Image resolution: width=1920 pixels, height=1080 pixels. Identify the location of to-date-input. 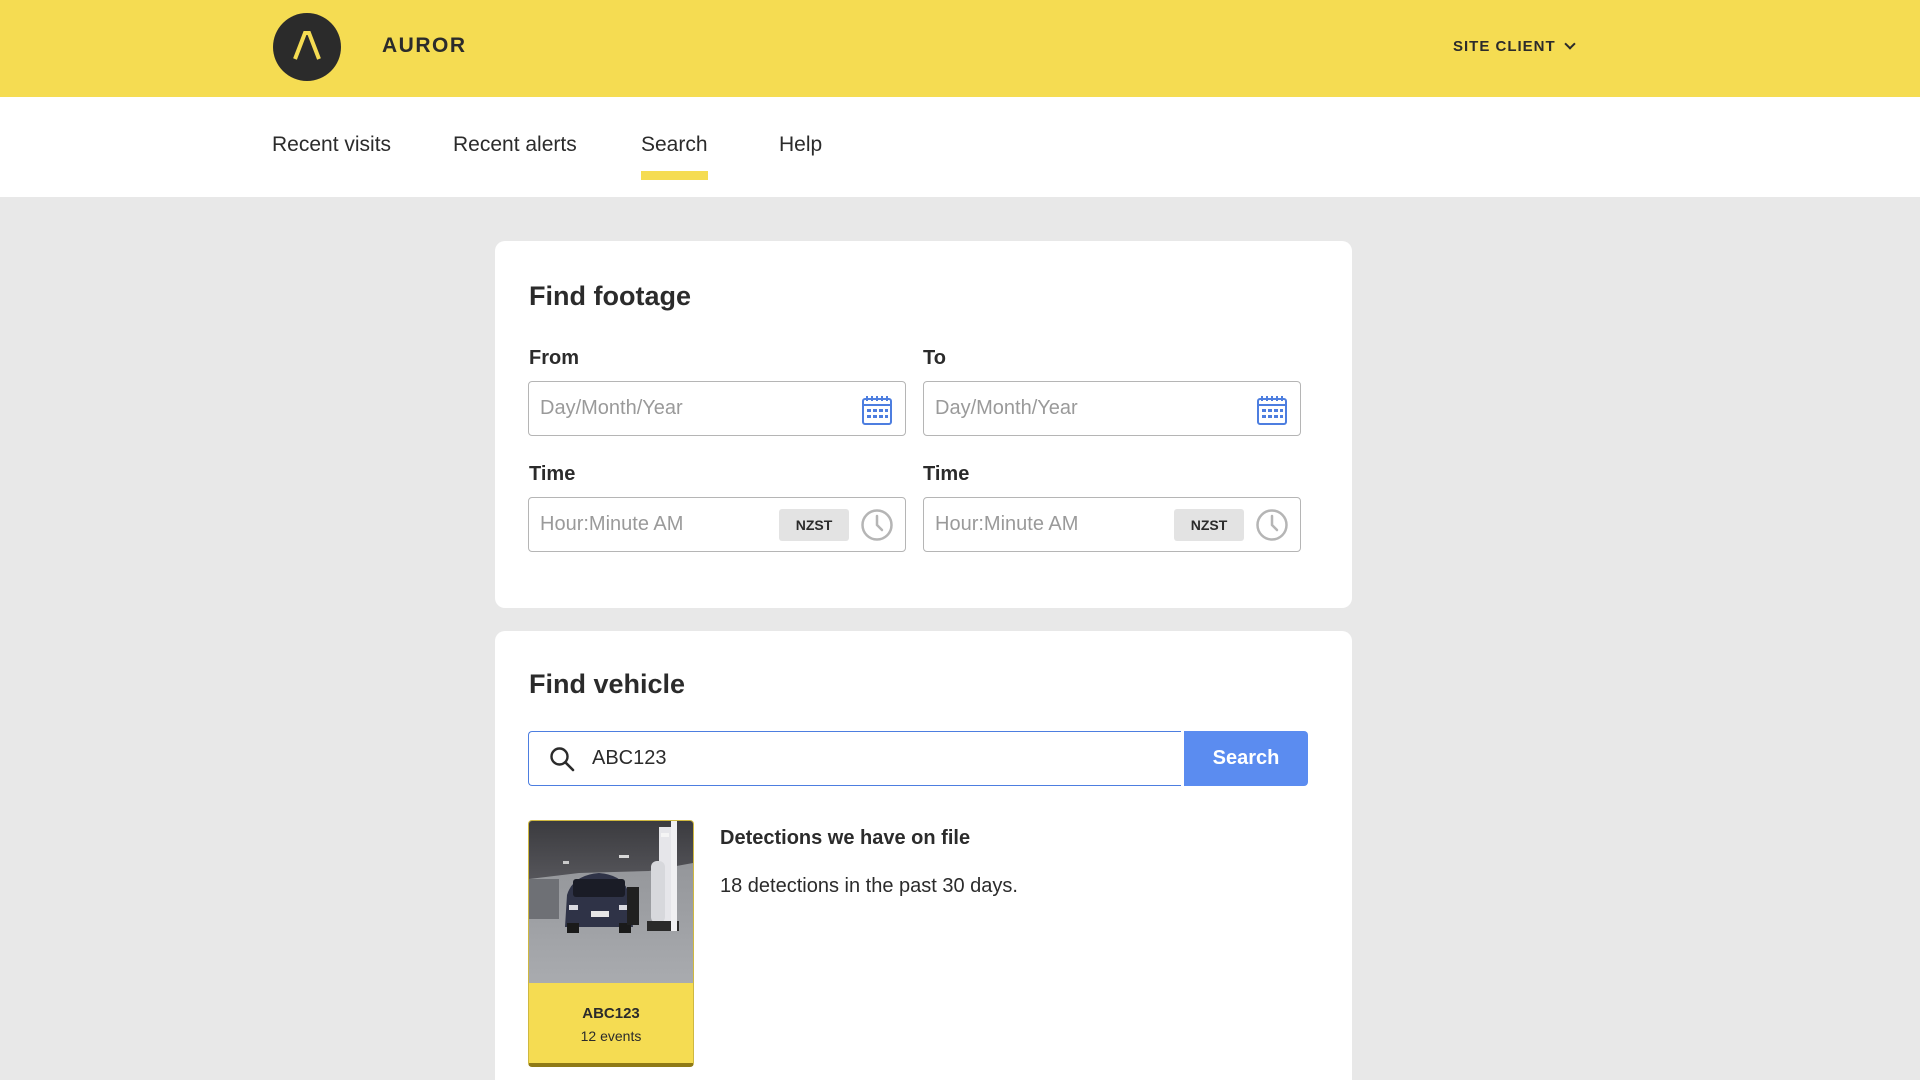
(1065, 408).